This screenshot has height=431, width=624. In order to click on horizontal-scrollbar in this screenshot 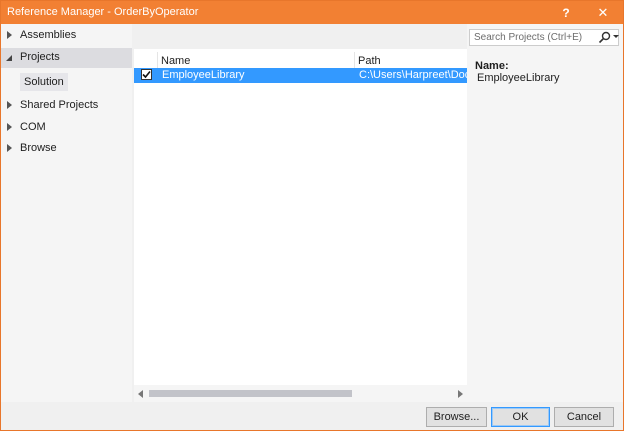, I will do `click(300, 393)`.